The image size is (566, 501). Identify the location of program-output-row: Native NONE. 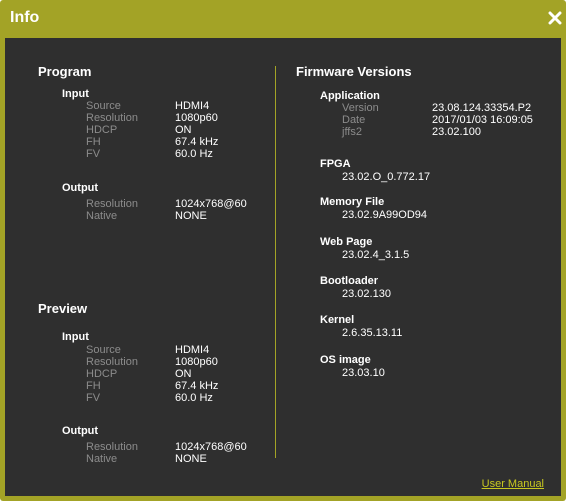
(176, 216).